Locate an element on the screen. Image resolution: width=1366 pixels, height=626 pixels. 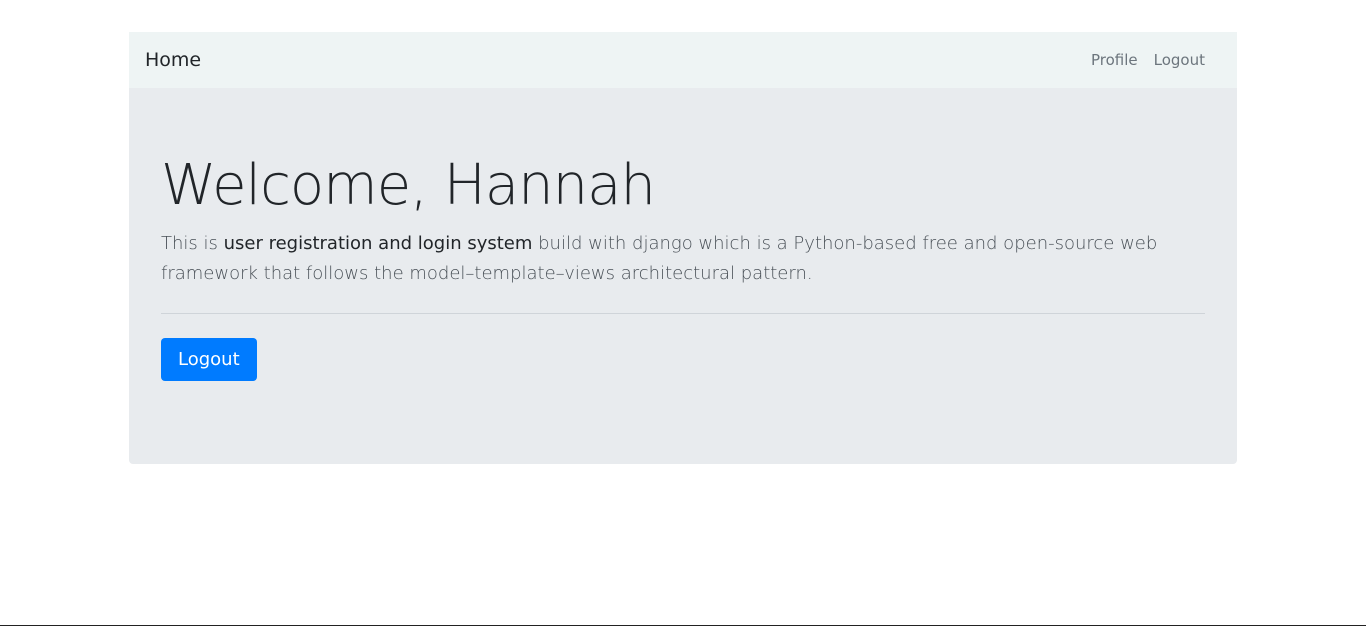
logout-button: Logout is located at coordinates (209, 360).